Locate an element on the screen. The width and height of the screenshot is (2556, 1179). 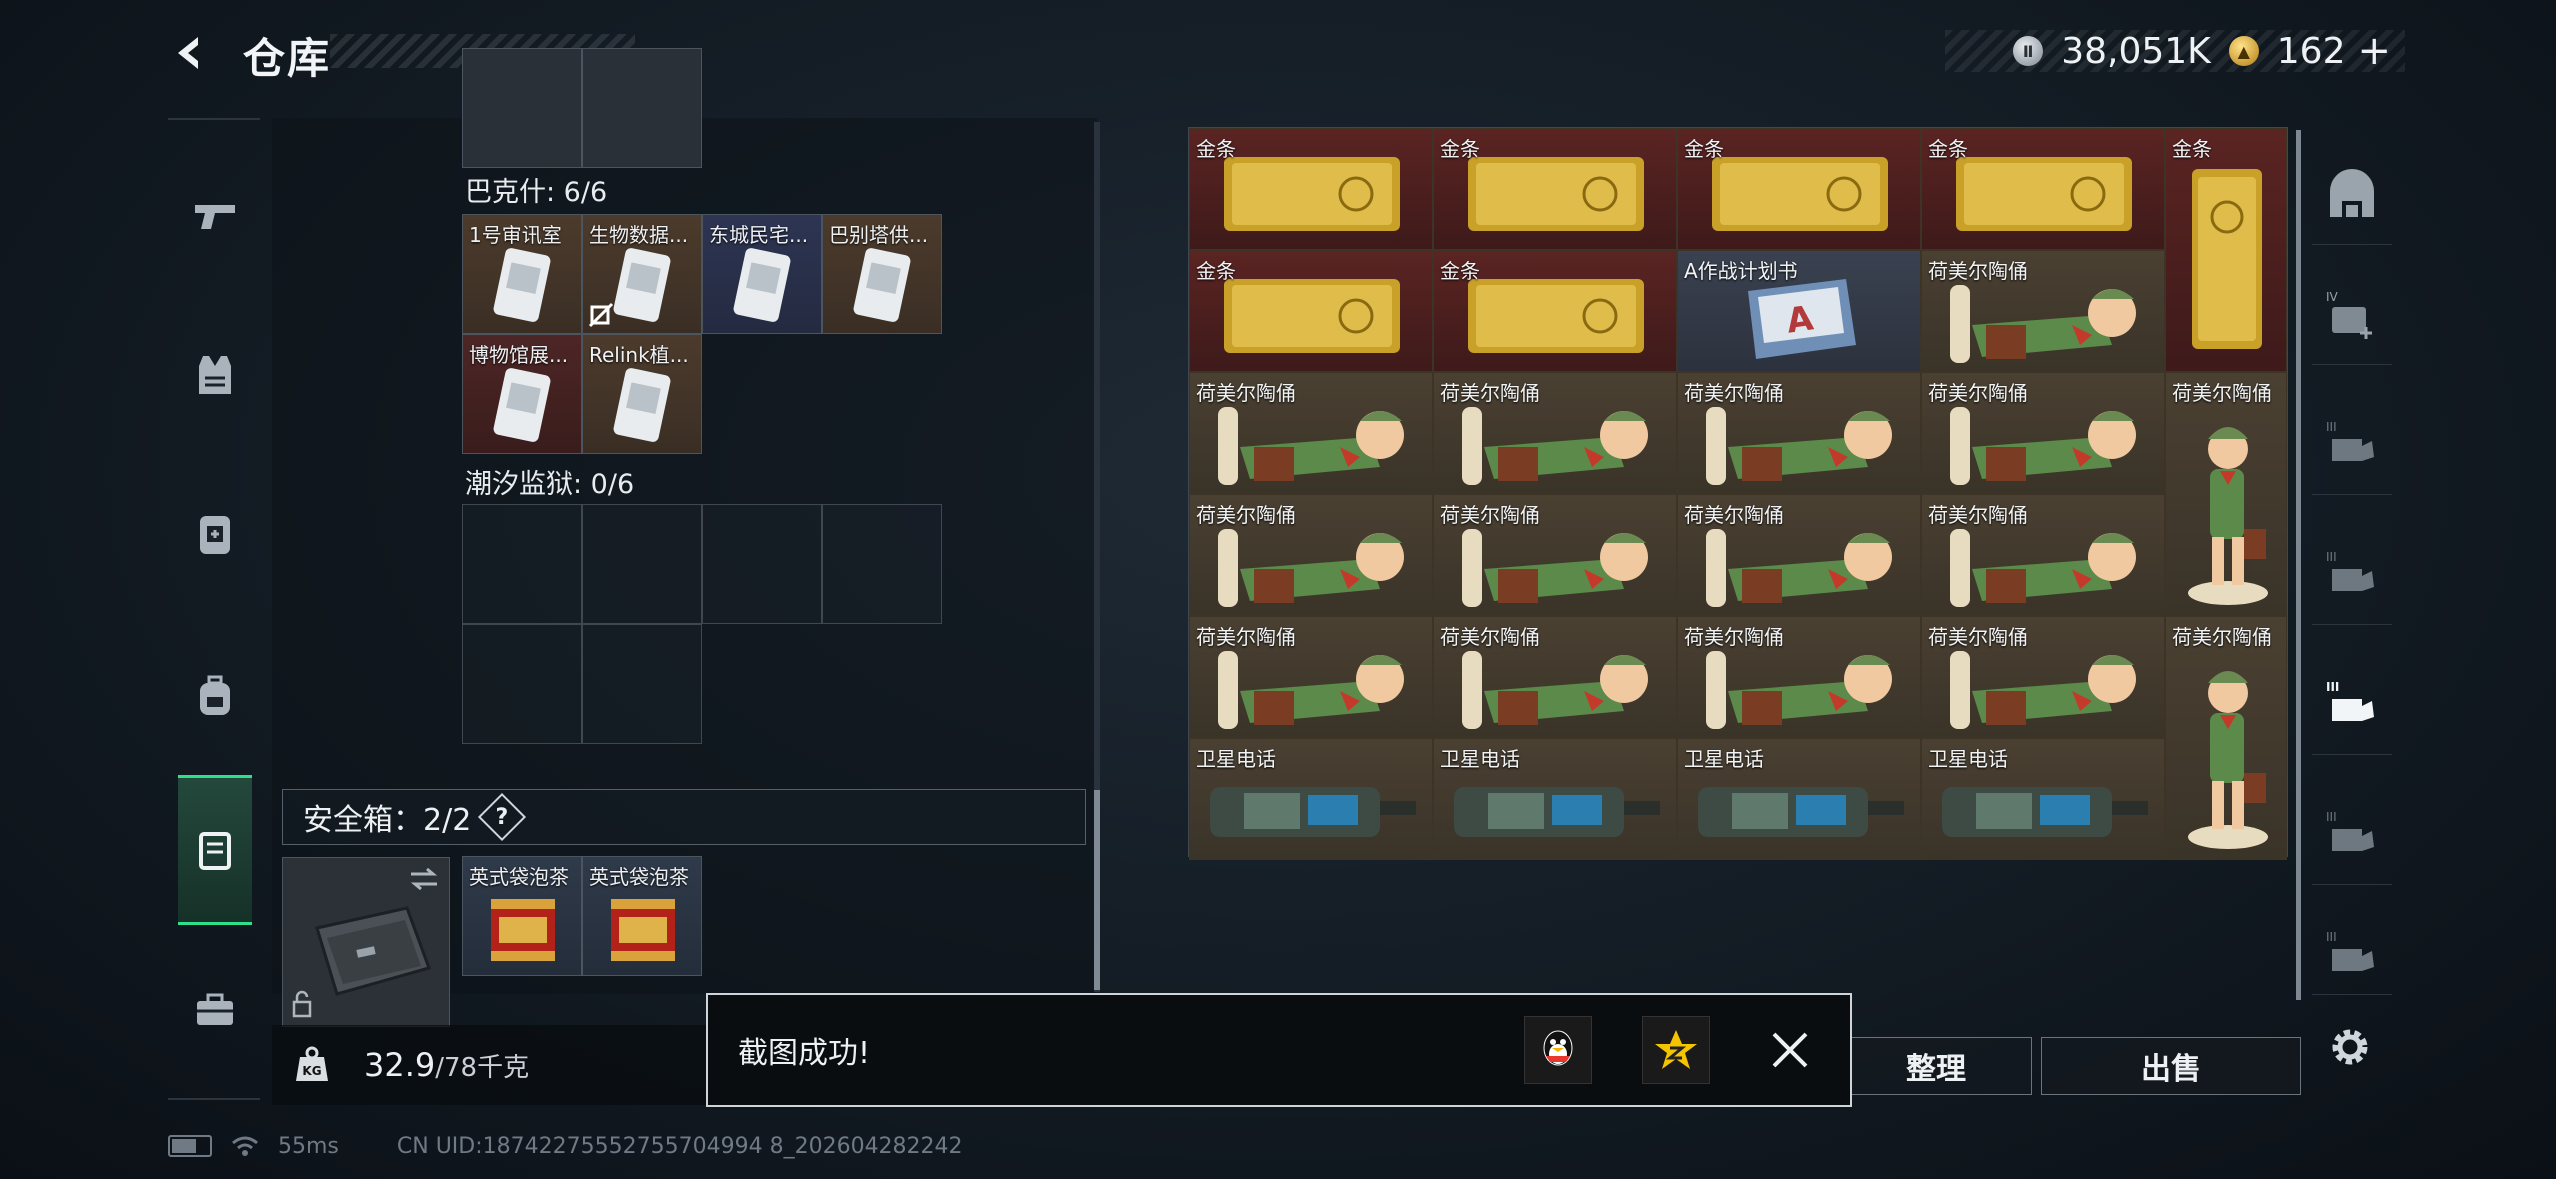
backpack-icon is located at coordinates (215, 695).